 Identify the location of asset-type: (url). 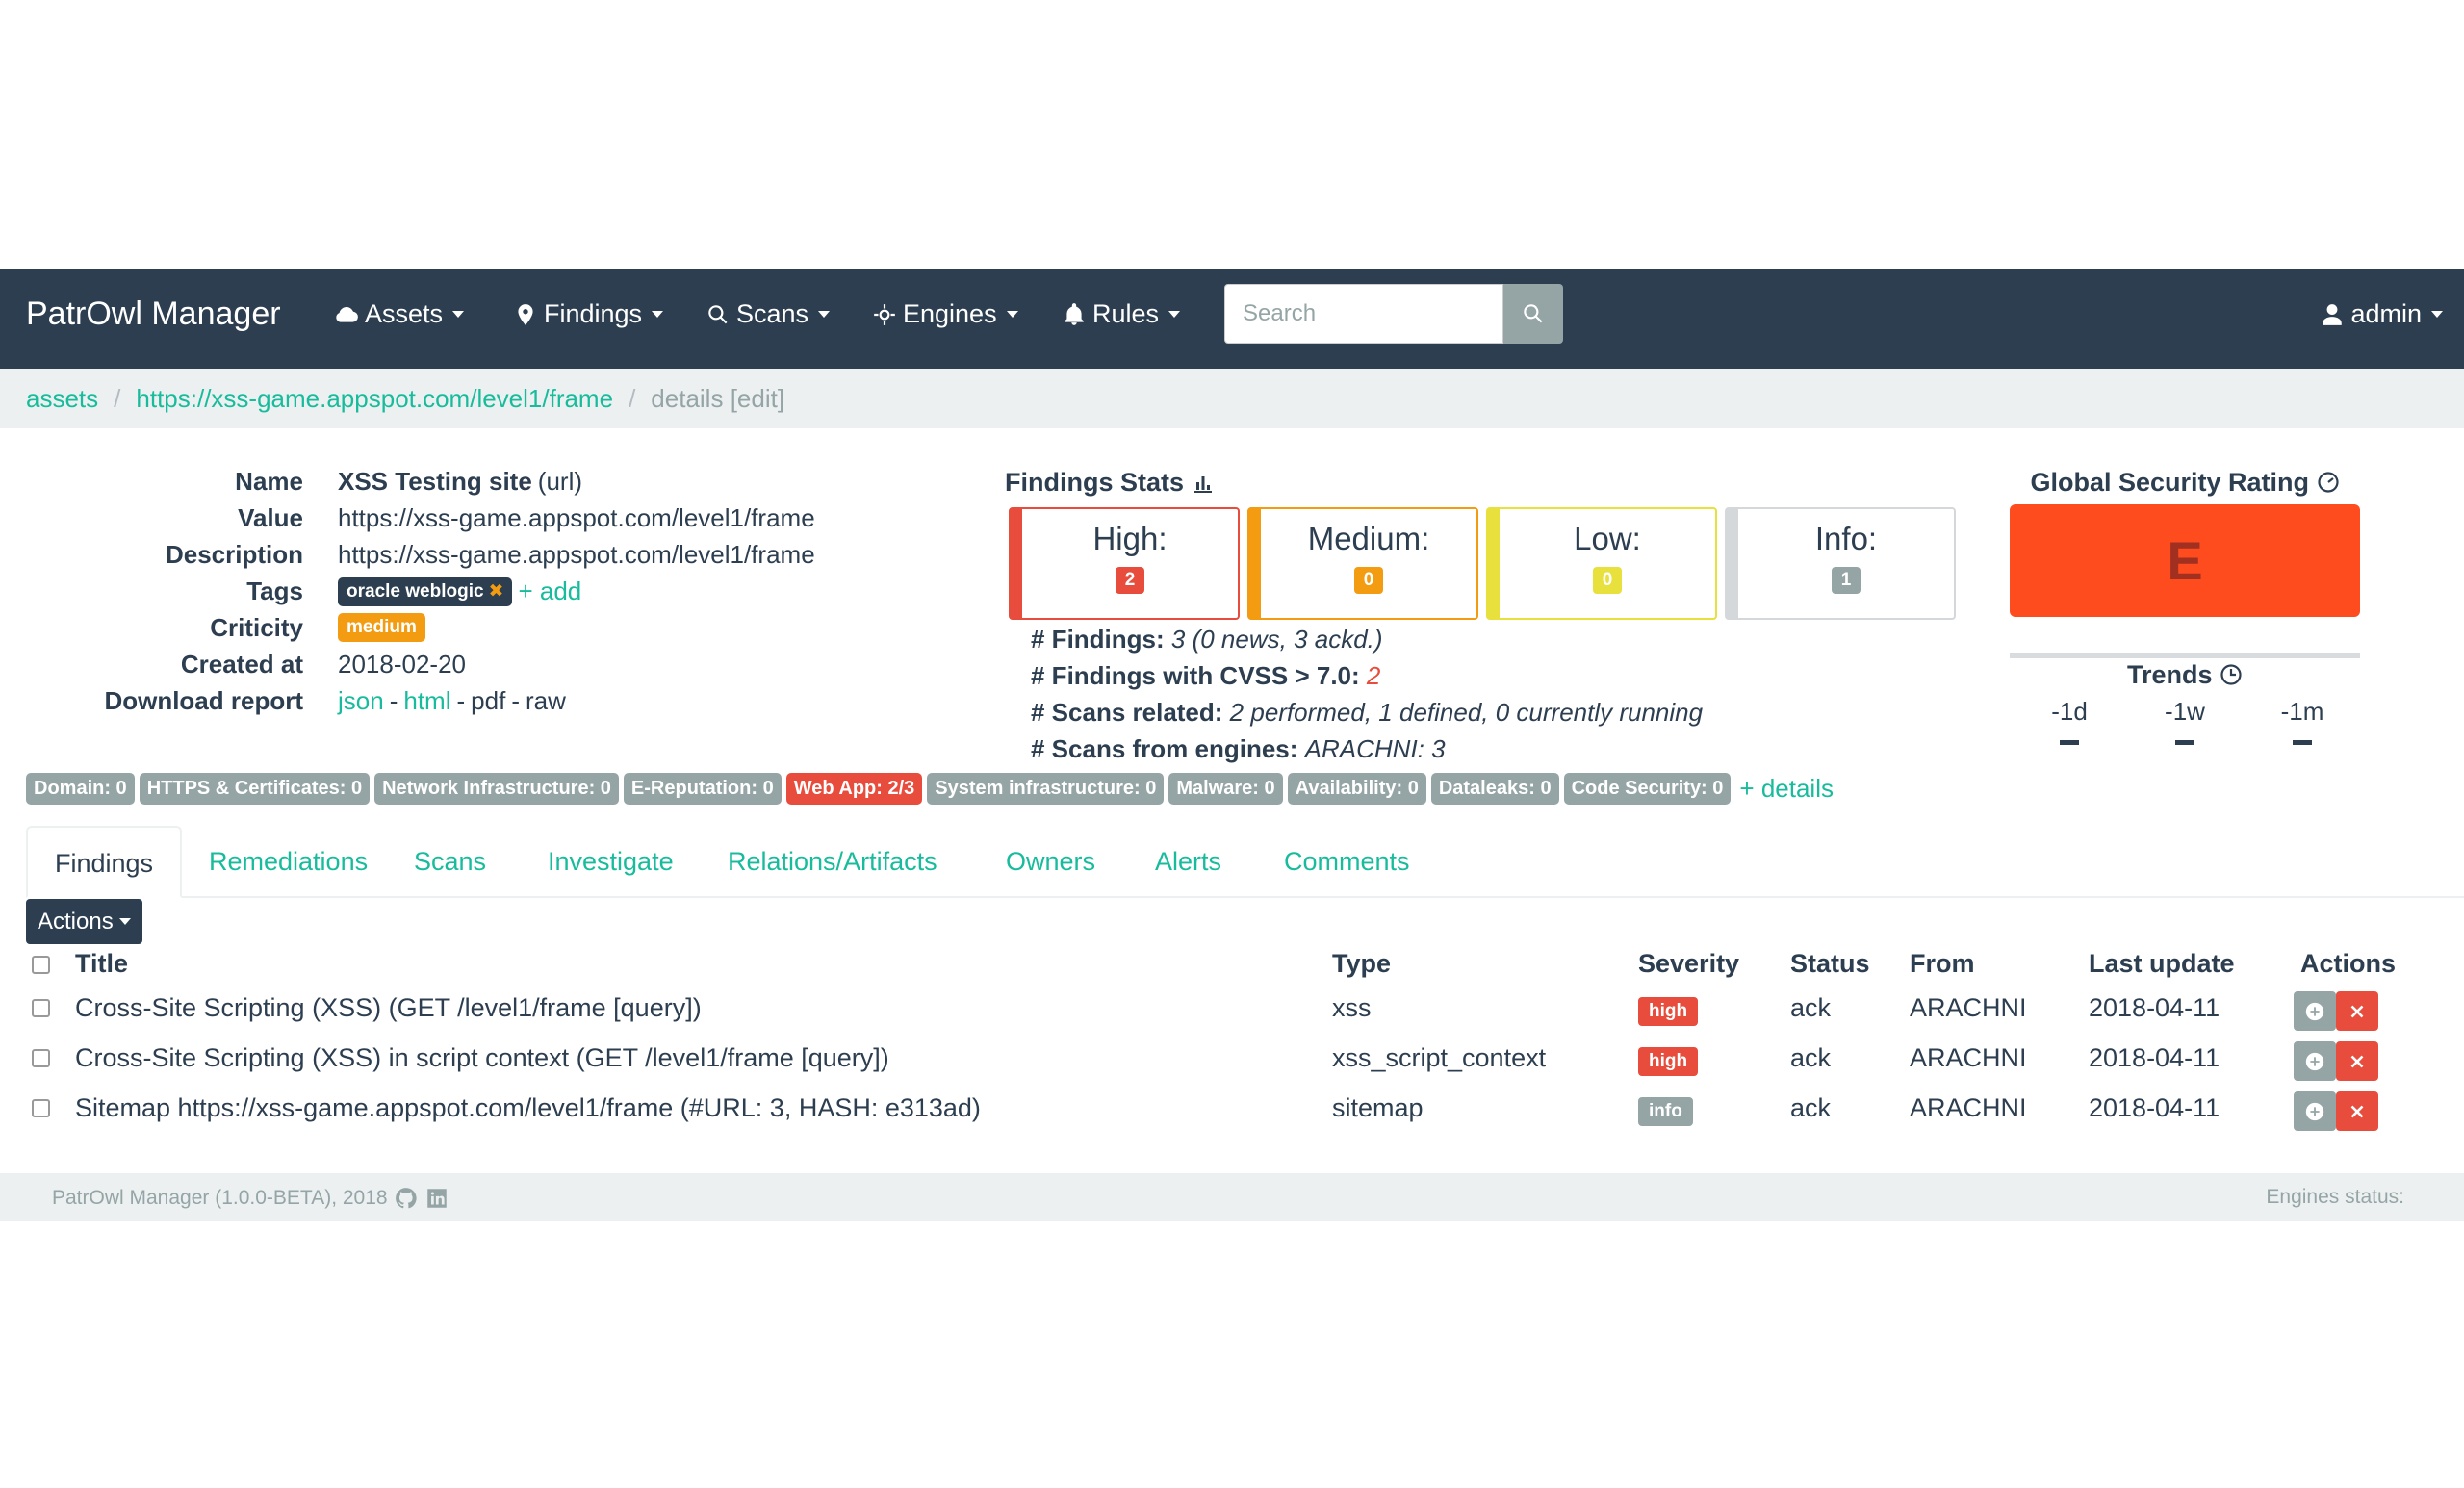
(560, 482).